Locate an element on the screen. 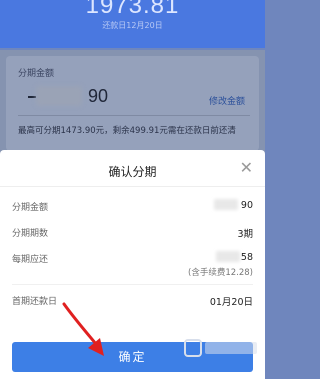 The width and height of the screenshot is (320, 379). close-icon: ✕ is located at coordinates (246, 168).